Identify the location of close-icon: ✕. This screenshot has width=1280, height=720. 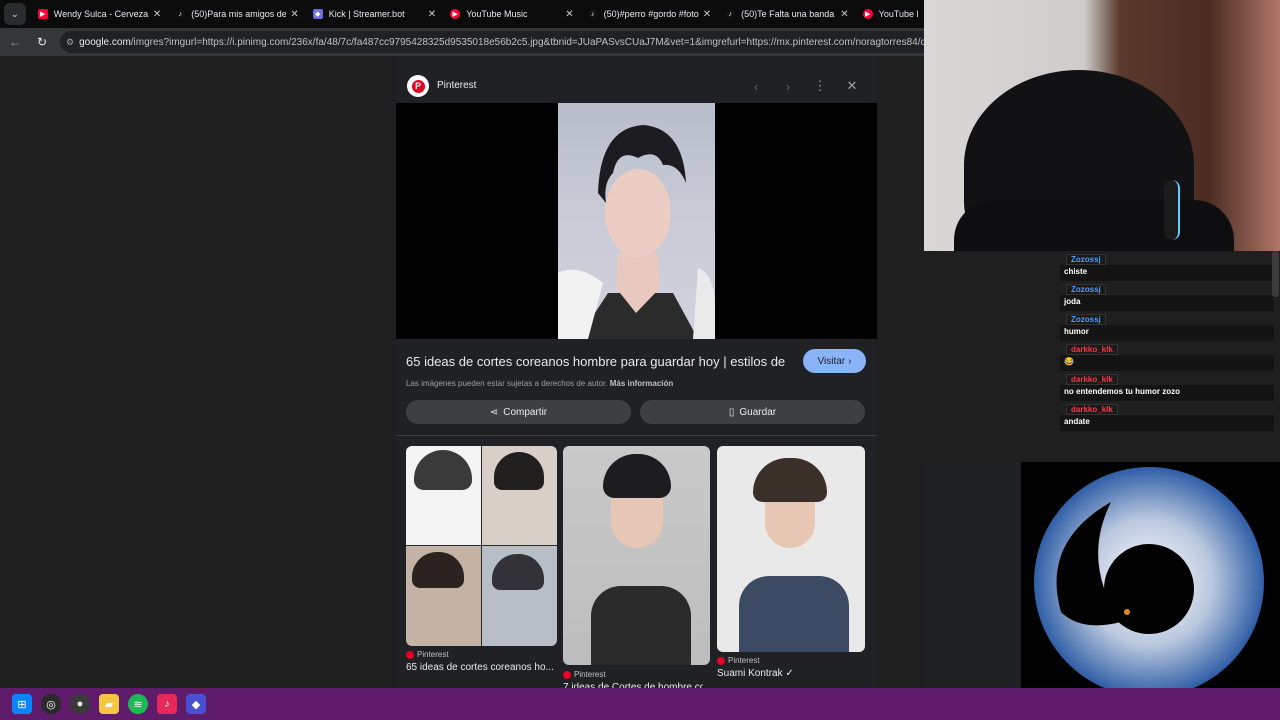
(852, 85).